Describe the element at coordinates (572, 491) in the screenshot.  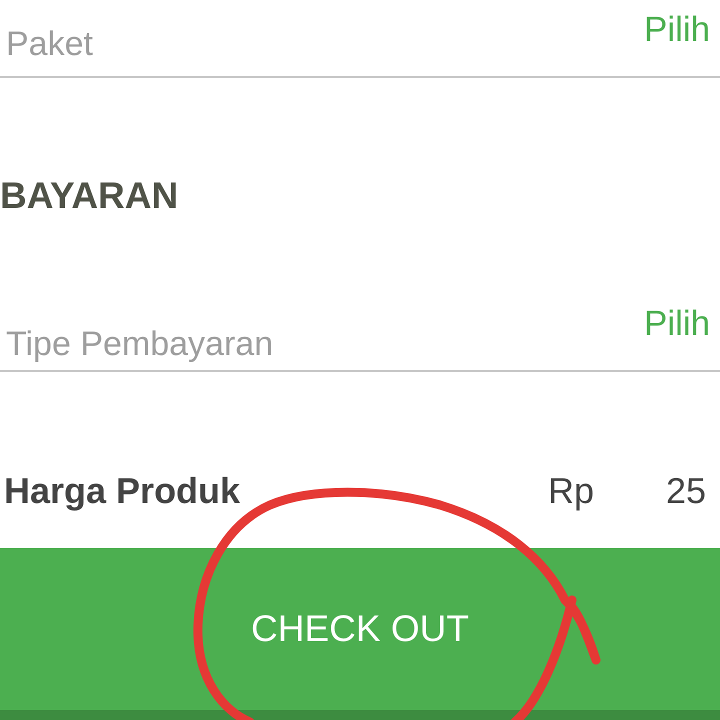
I see `currency-label: Rp` at that location.